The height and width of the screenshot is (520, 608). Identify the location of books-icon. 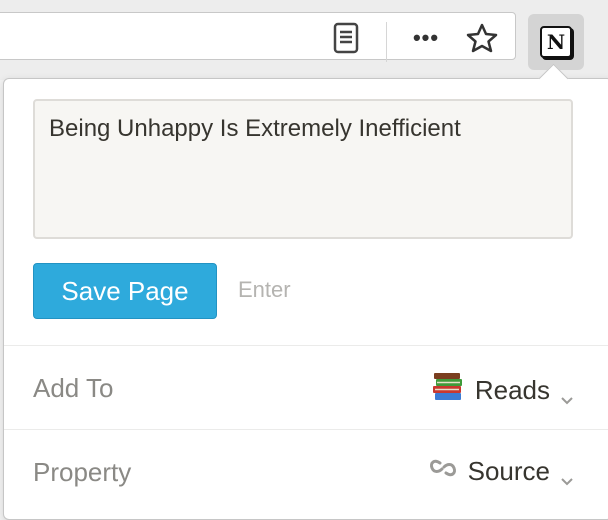
(448, 390).